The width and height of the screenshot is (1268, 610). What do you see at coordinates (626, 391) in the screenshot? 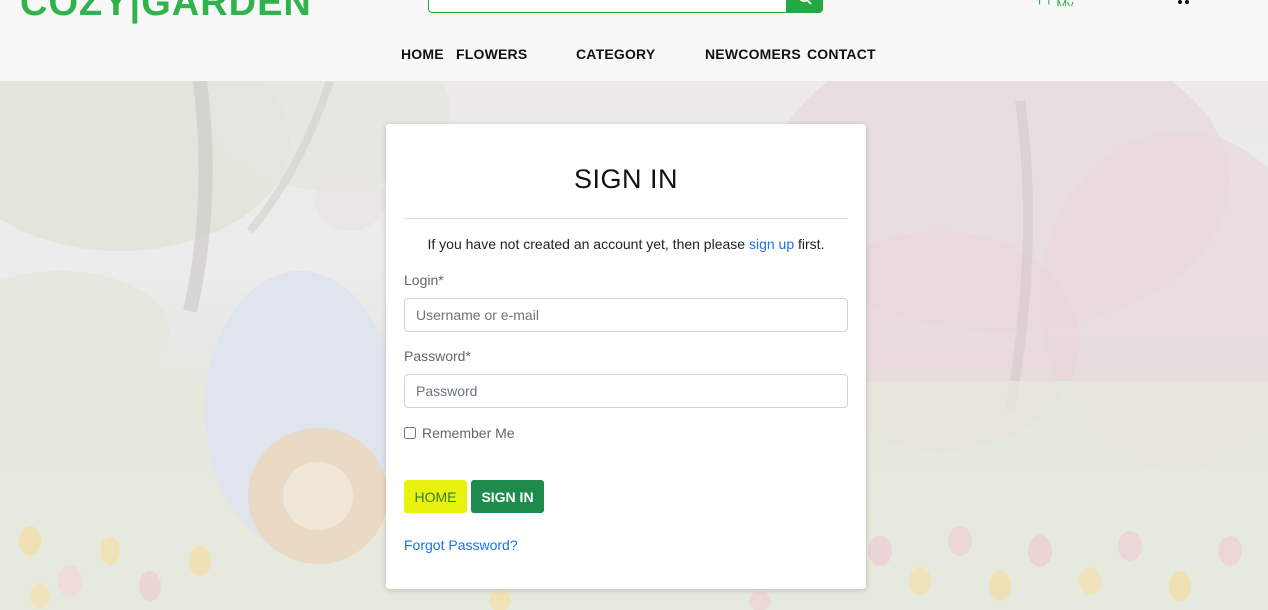
I see `password-input` at bounding box center [626, 391].